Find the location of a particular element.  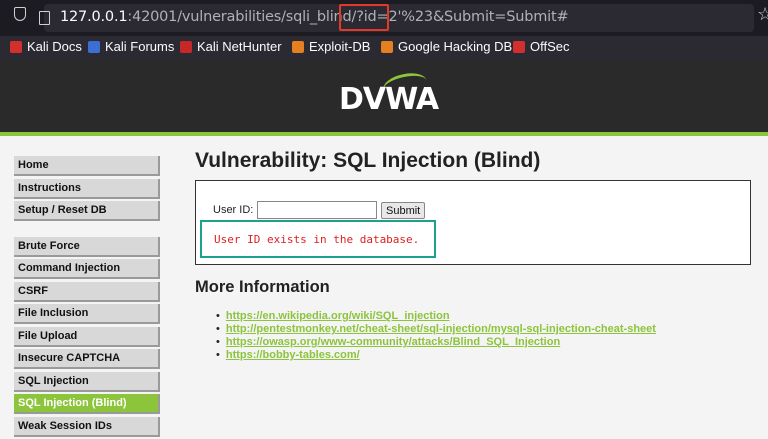

nethunter-icon is located at coordinates (186, 46).